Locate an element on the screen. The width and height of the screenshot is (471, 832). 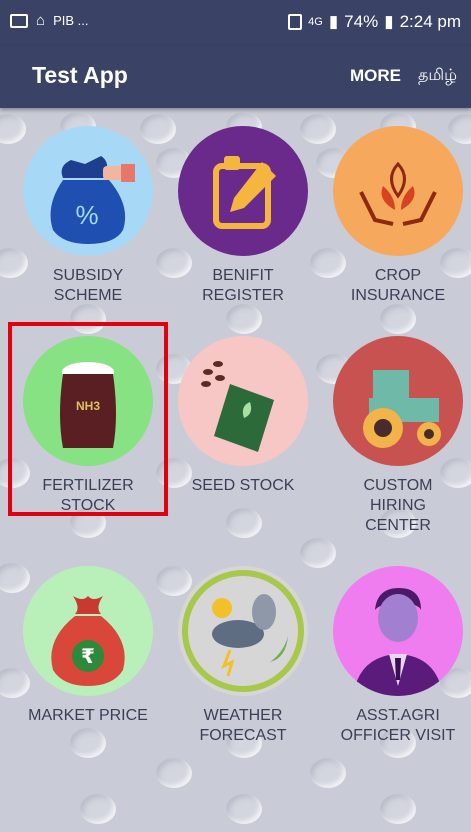
image-notification-icon is located at coordinates (19, 20).